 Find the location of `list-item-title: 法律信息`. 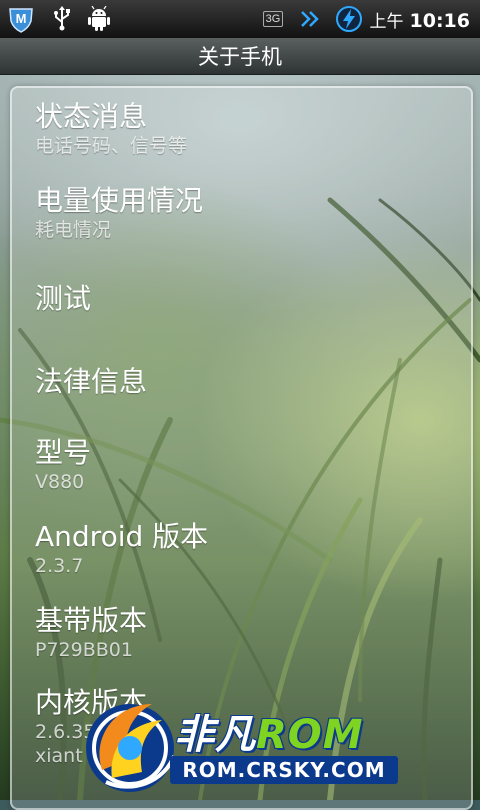

list-item-title: 法律信息 is located at coordinates (91, 381).